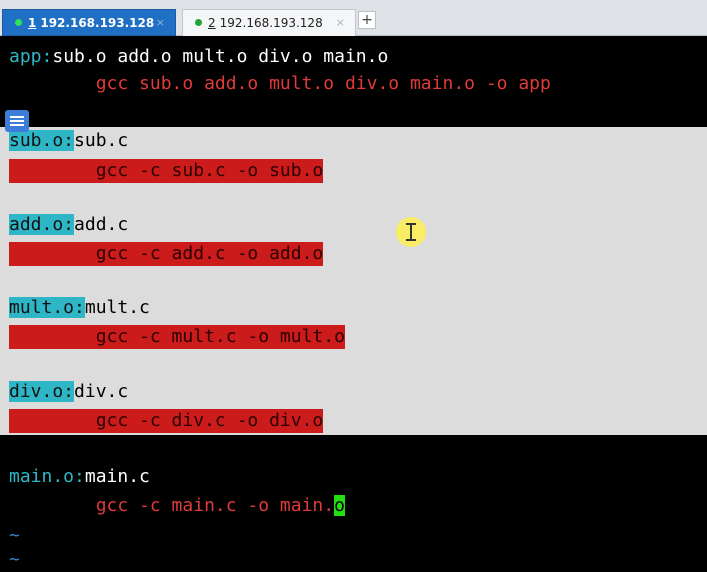 The height and width of the screenshot is (572, 707). Describe the element at coordinates (367, 20) in the screenshot. I see `new-tab-button: +` at that location.